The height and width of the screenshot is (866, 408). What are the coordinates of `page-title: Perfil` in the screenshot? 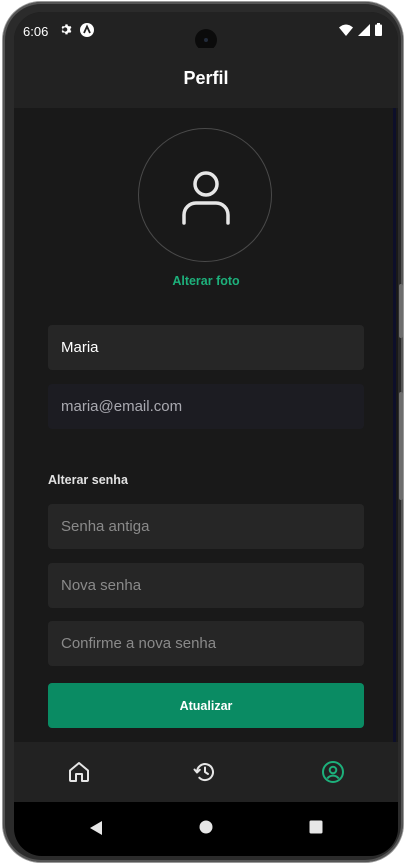 It's located at (206, 77).